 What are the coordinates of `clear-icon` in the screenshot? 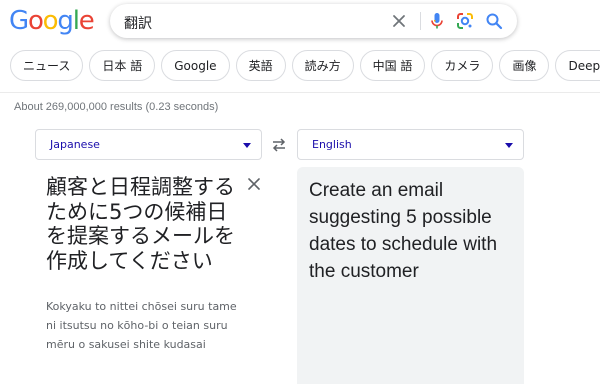 It's located at (399, 21).